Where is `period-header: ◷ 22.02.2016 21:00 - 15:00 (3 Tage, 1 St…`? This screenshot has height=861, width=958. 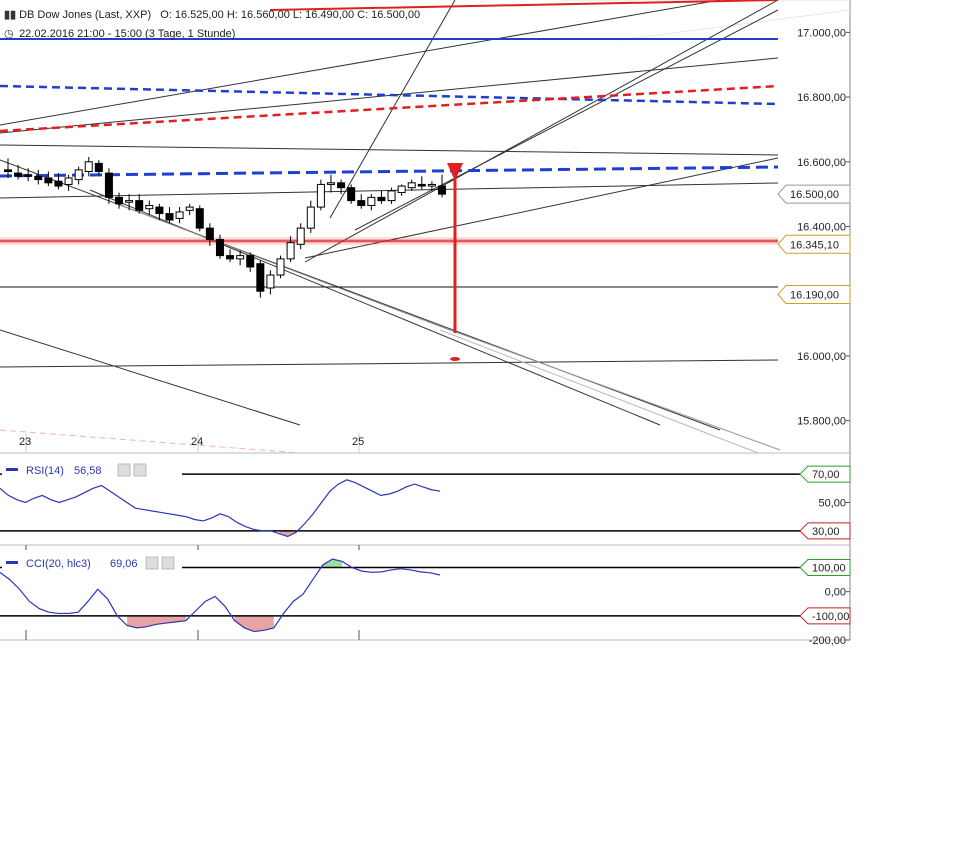 period-header: ◷ 22.02.2016 21:00 - 15:00 (3 Tage, 1 St… is located at coordinates (119, 33).